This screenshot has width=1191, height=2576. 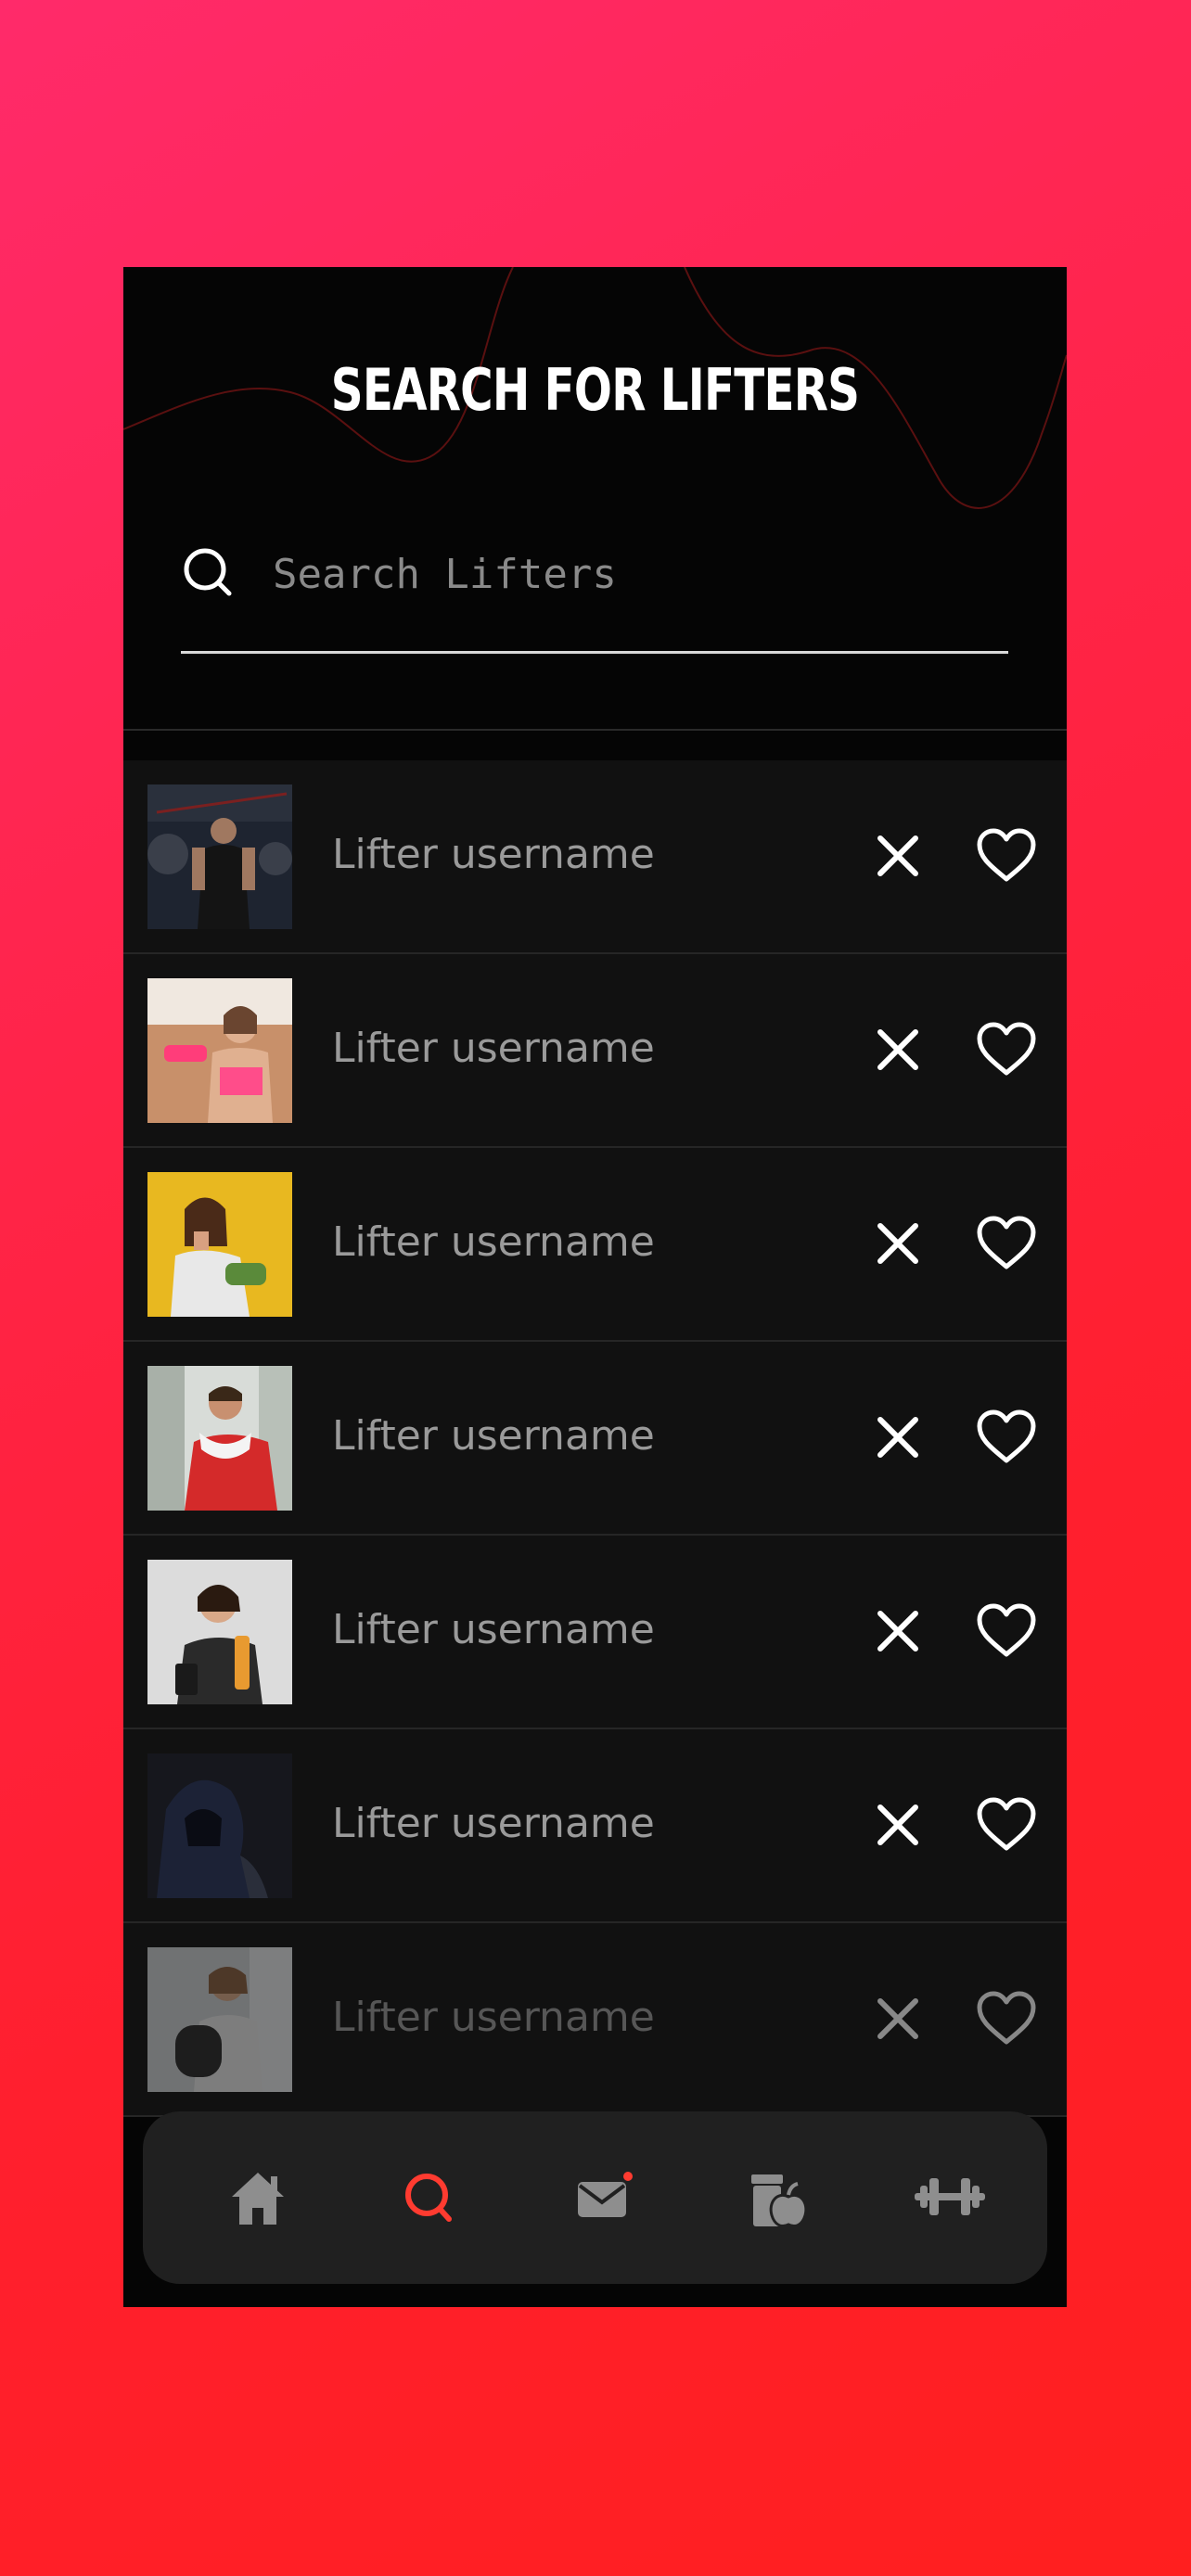 I want to click on page-title: SEARCH FOR LIFTERS, so click(x=595, y=390).